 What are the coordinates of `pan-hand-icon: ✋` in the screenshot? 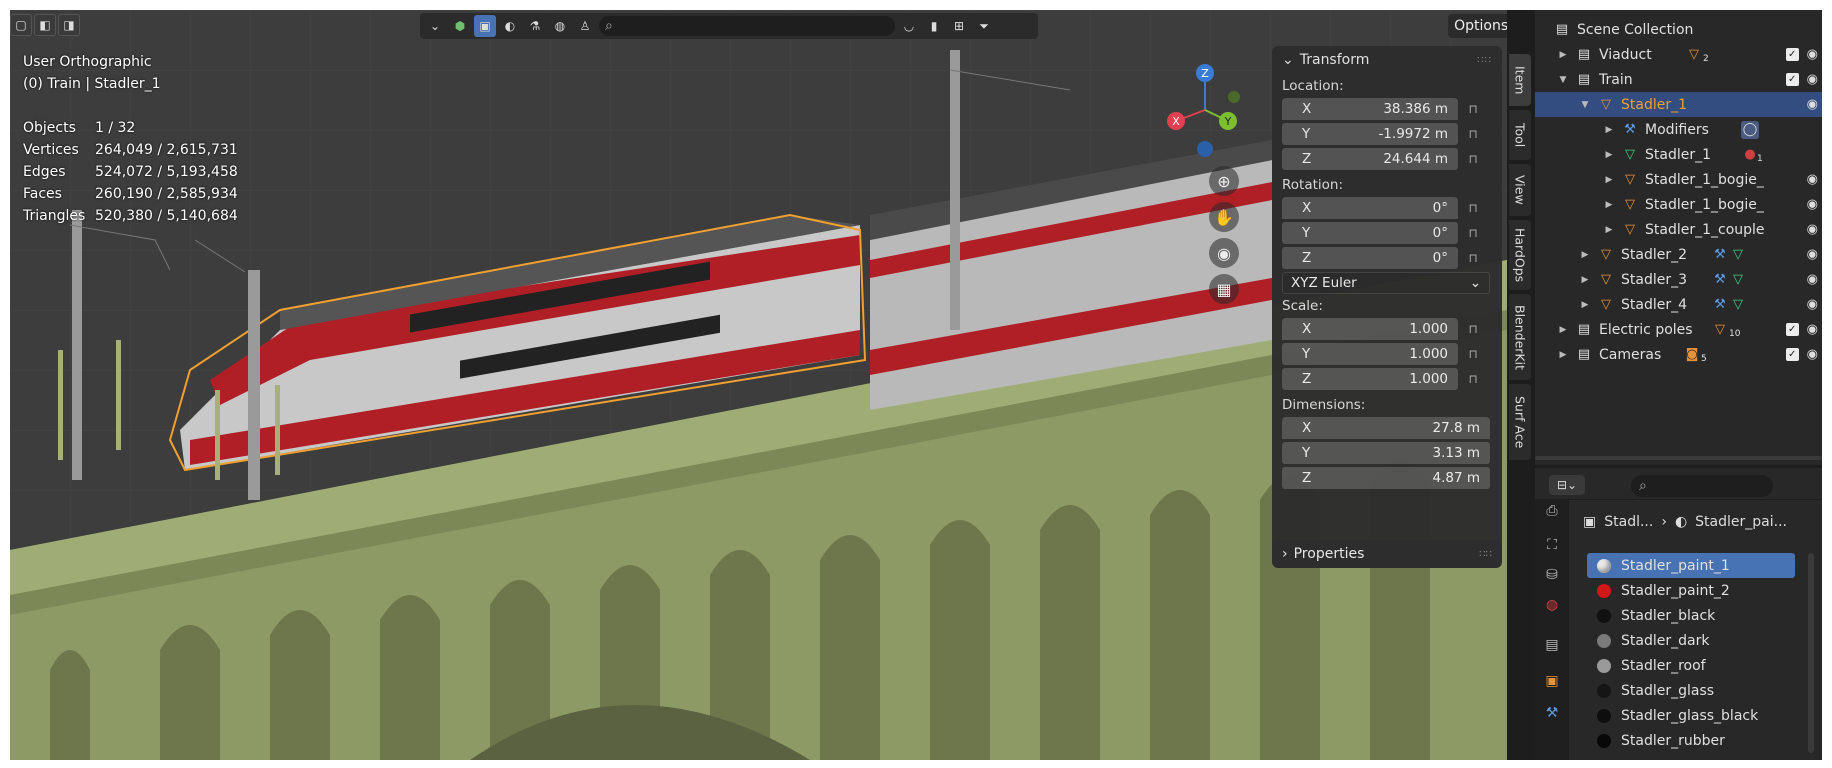 It's located at (1224, 217).